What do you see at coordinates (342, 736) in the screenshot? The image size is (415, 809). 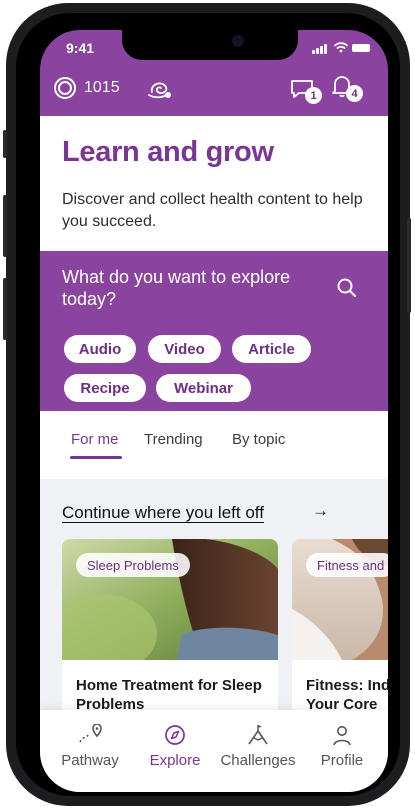 I see `person-icon` at bounding box center [342, 736].